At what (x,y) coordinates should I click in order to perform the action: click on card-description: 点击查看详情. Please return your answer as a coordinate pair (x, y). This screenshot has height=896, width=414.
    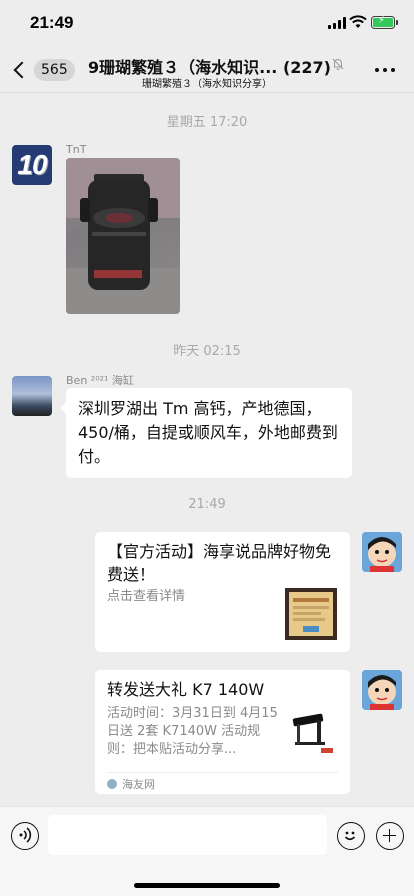
    Looking at the image, I should click on (146, 596).